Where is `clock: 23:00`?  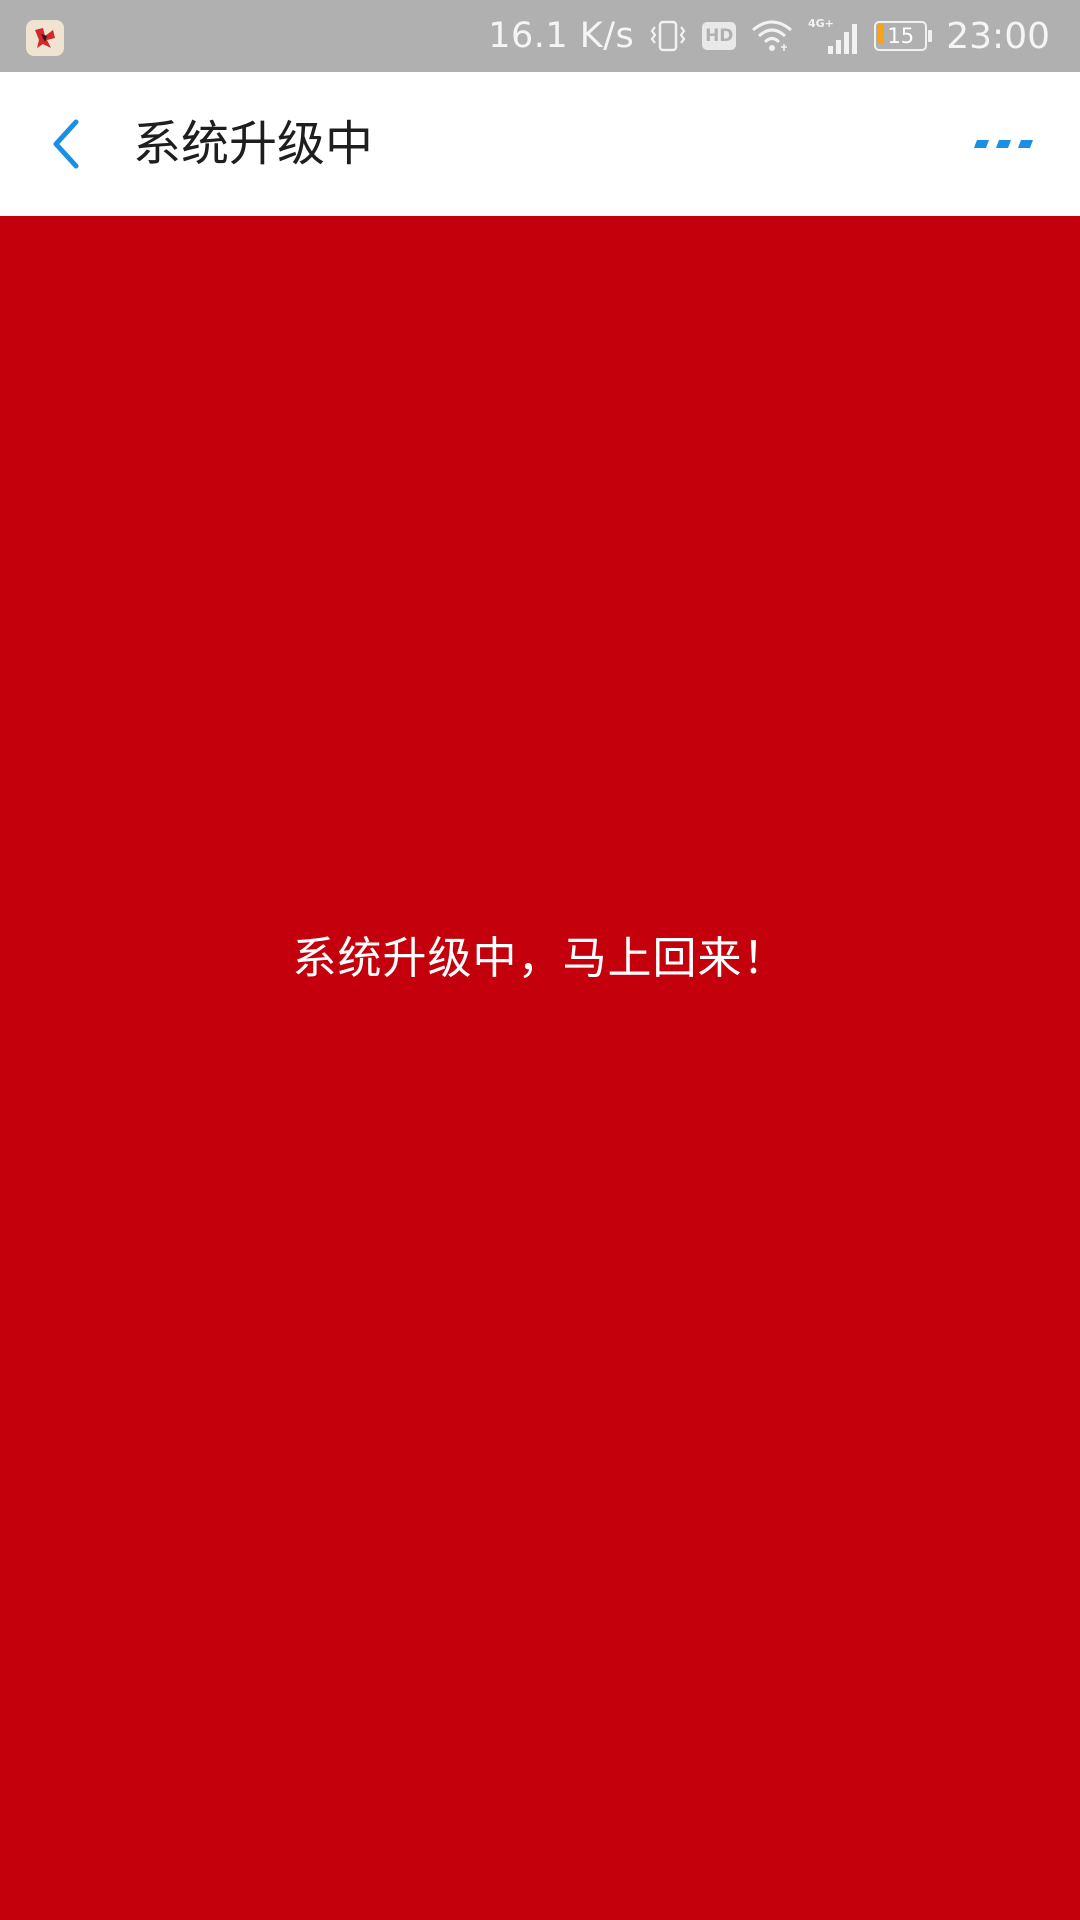 clock: 23:00 is located at coordinates (998, 36).